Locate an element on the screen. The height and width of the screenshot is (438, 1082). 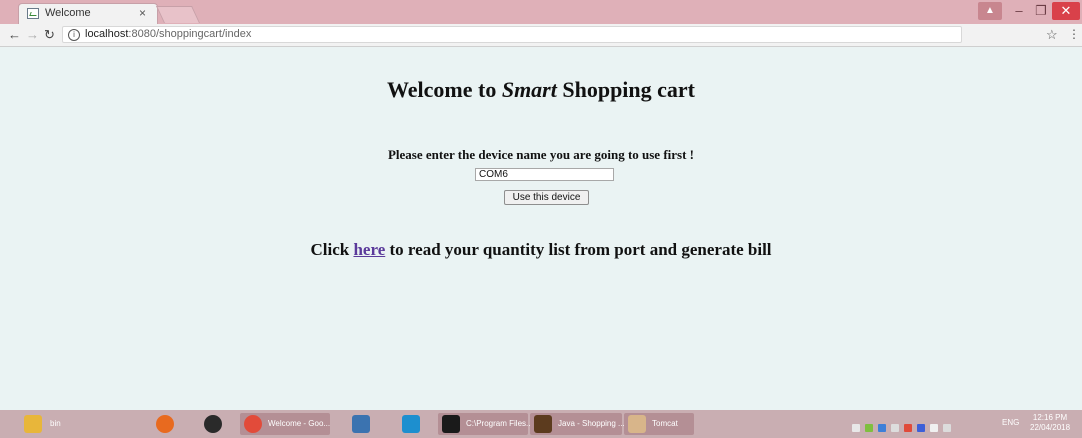
browser-tab-strip: Welcome × ▲ – ❐ ✕ is located at coordinates (541, 12).